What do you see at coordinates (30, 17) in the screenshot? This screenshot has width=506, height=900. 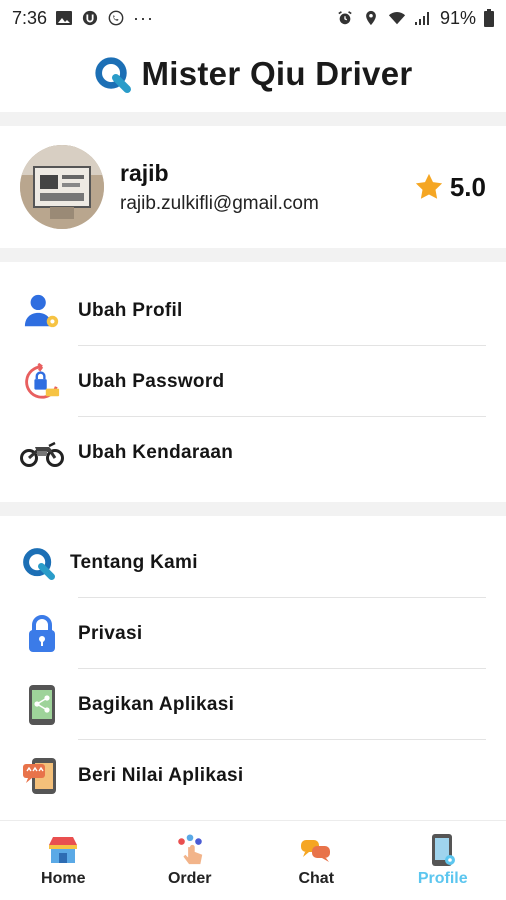 I see `status-time: 7:36` at bounding box center [30, 17].